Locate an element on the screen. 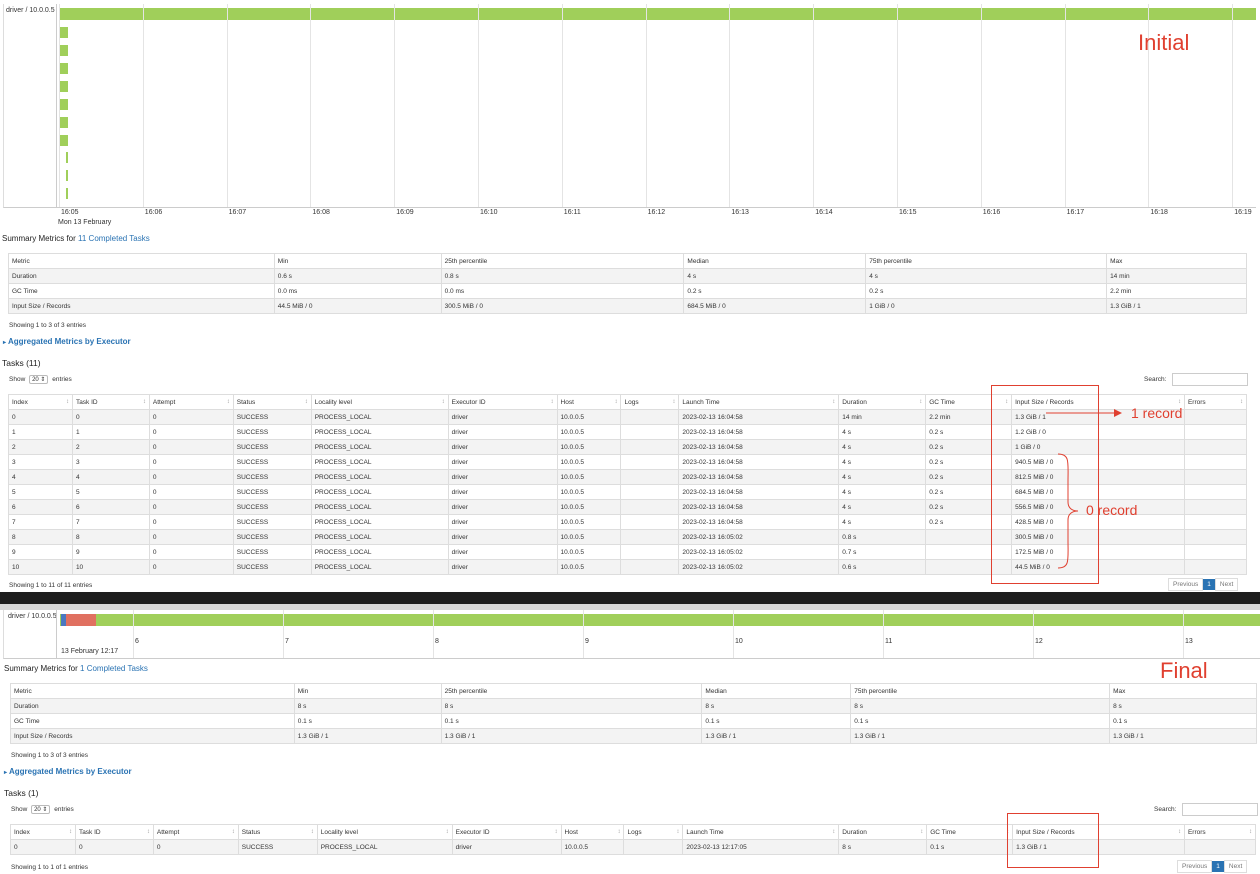 The height and width of the screenshot is (874, 1260). tasks-title: Tasks (1) is located at coordinates (21, 793).